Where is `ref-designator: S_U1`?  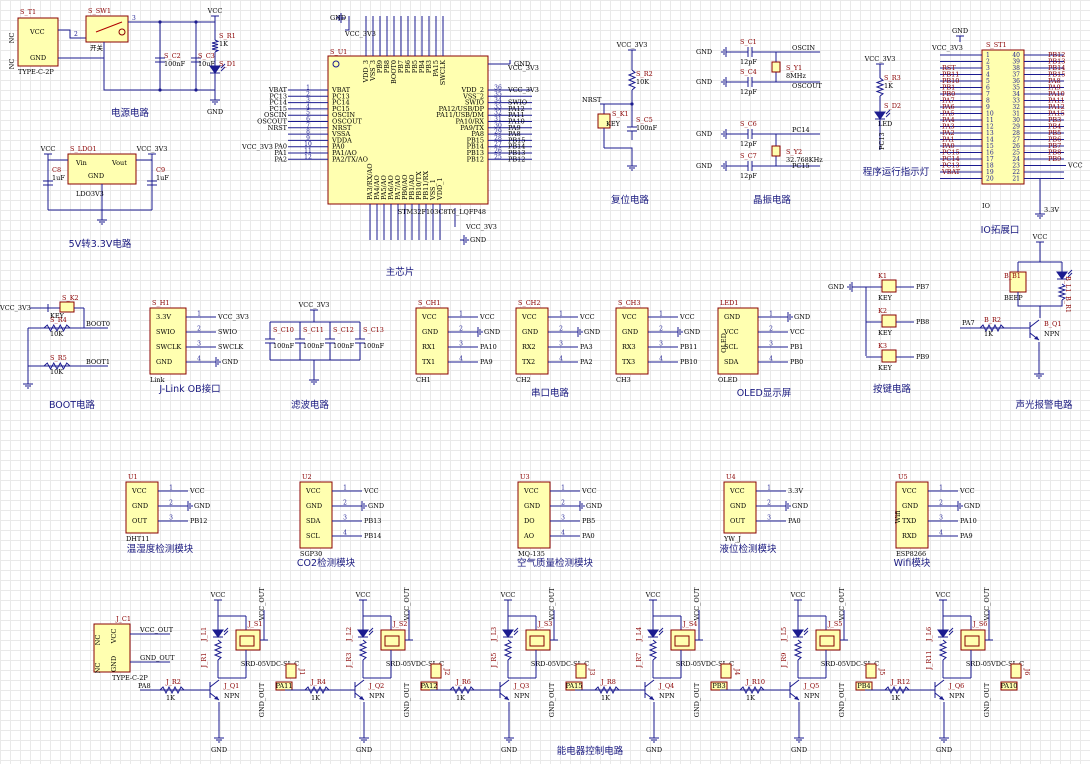 ref-designator: S_U1 is located at coordinates (338, 52).